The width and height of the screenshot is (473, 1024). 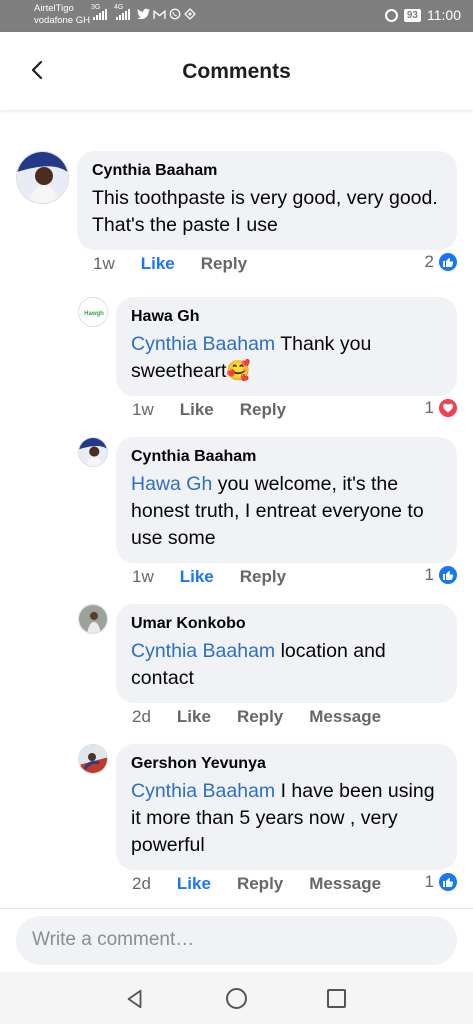 What do you see at coordinates (448, 408) in the screenshot?
I see `heart-reaction-icon` at bounding box center [448, 408].